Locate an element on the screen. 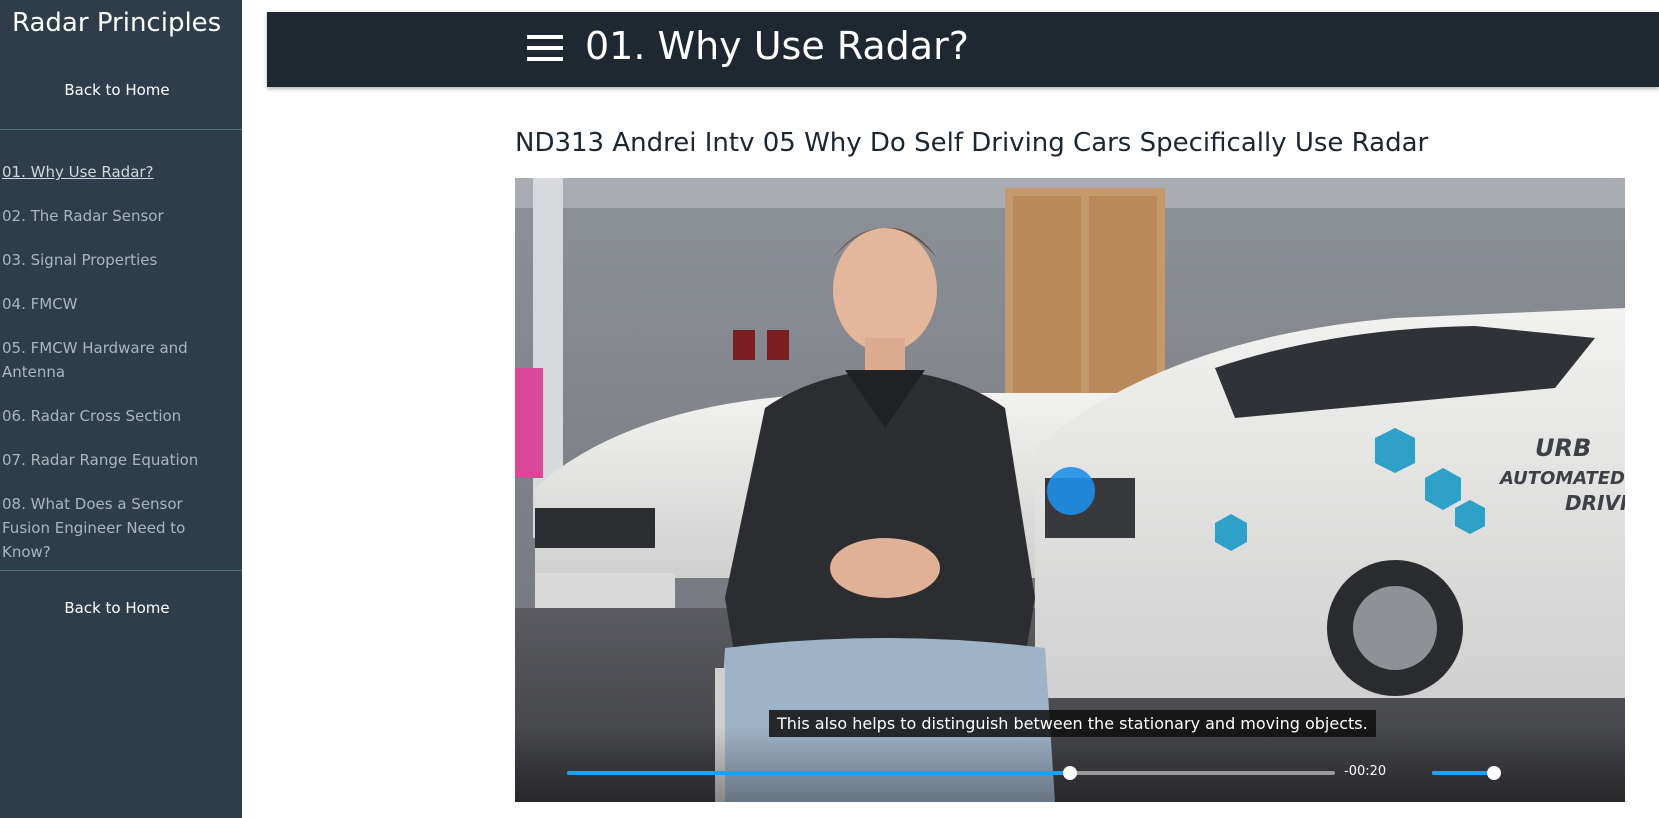 Image resolution: width=1659 pixels, height=818 pixels. course-title: Radar Principles is located at coordinates (117, 23).